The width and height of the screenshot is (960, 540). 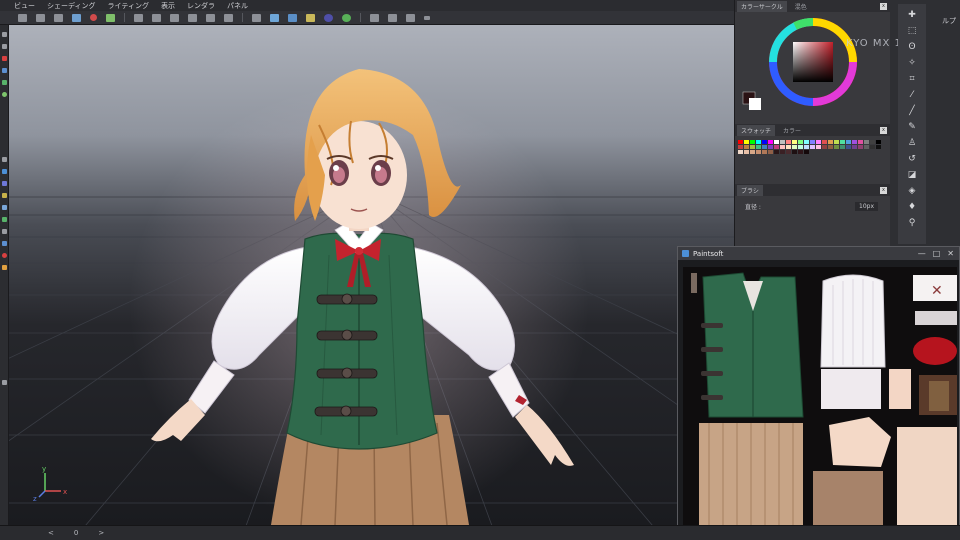 What do you see at coordinates (4, 275) in the screenshot?
I see `left-tool-strip` at bounding box center [4, 275].